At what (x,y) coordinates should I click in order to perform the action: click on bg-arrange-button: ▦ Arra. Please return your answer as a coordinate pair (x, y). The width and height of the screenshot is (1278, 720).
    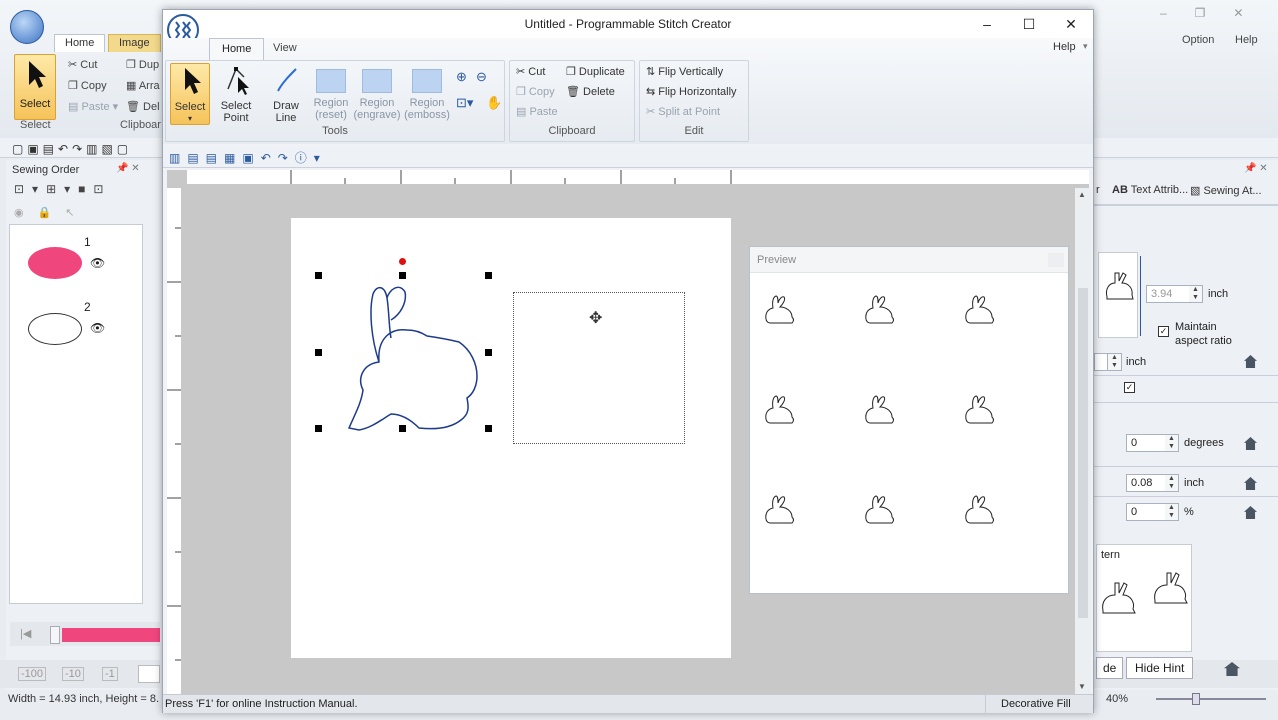
    Looking at the image, I should click on (143, 85).